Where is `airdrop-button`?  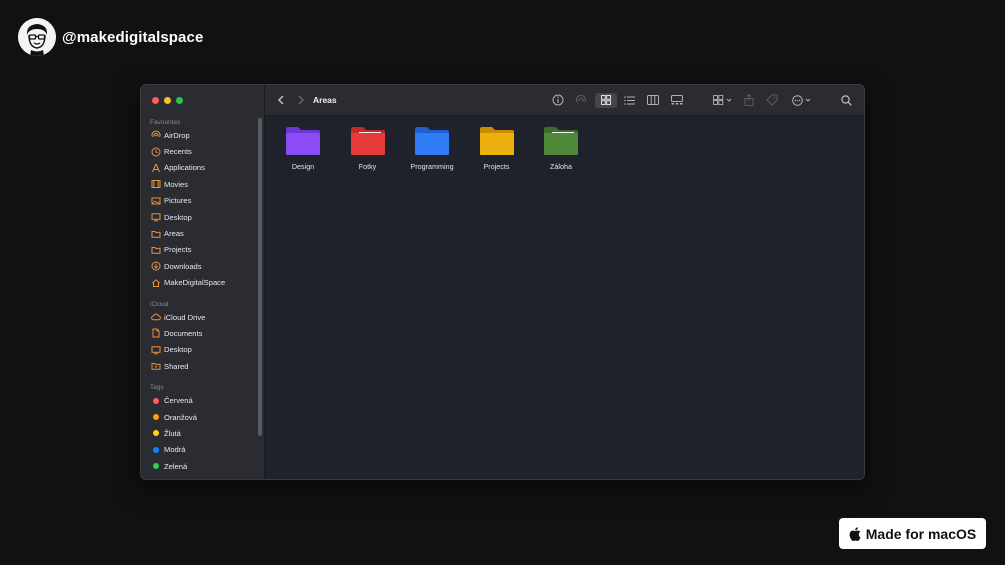
airdrop-button is located at coordinates (581, 100).